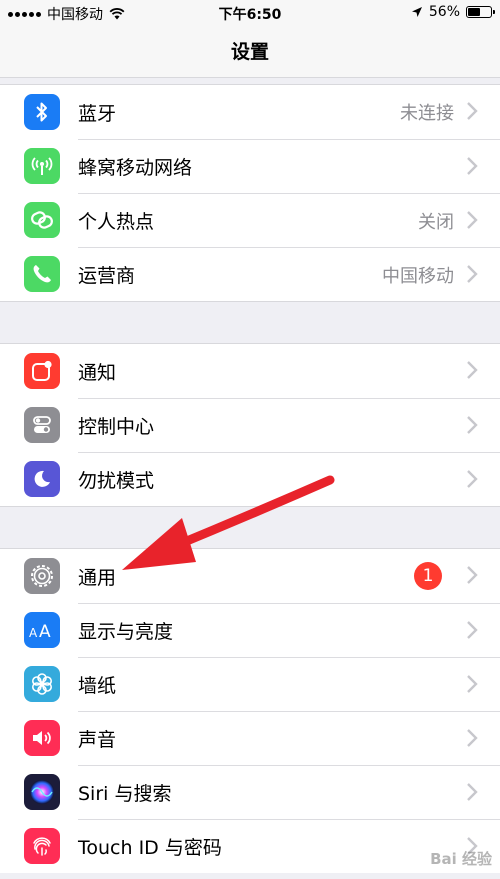 The height and width of the screenshot is (879, 500). What do you see at coordinates (42, 792) in the screenshot?
I see `siri-icon` at bounding box center [42, 792].